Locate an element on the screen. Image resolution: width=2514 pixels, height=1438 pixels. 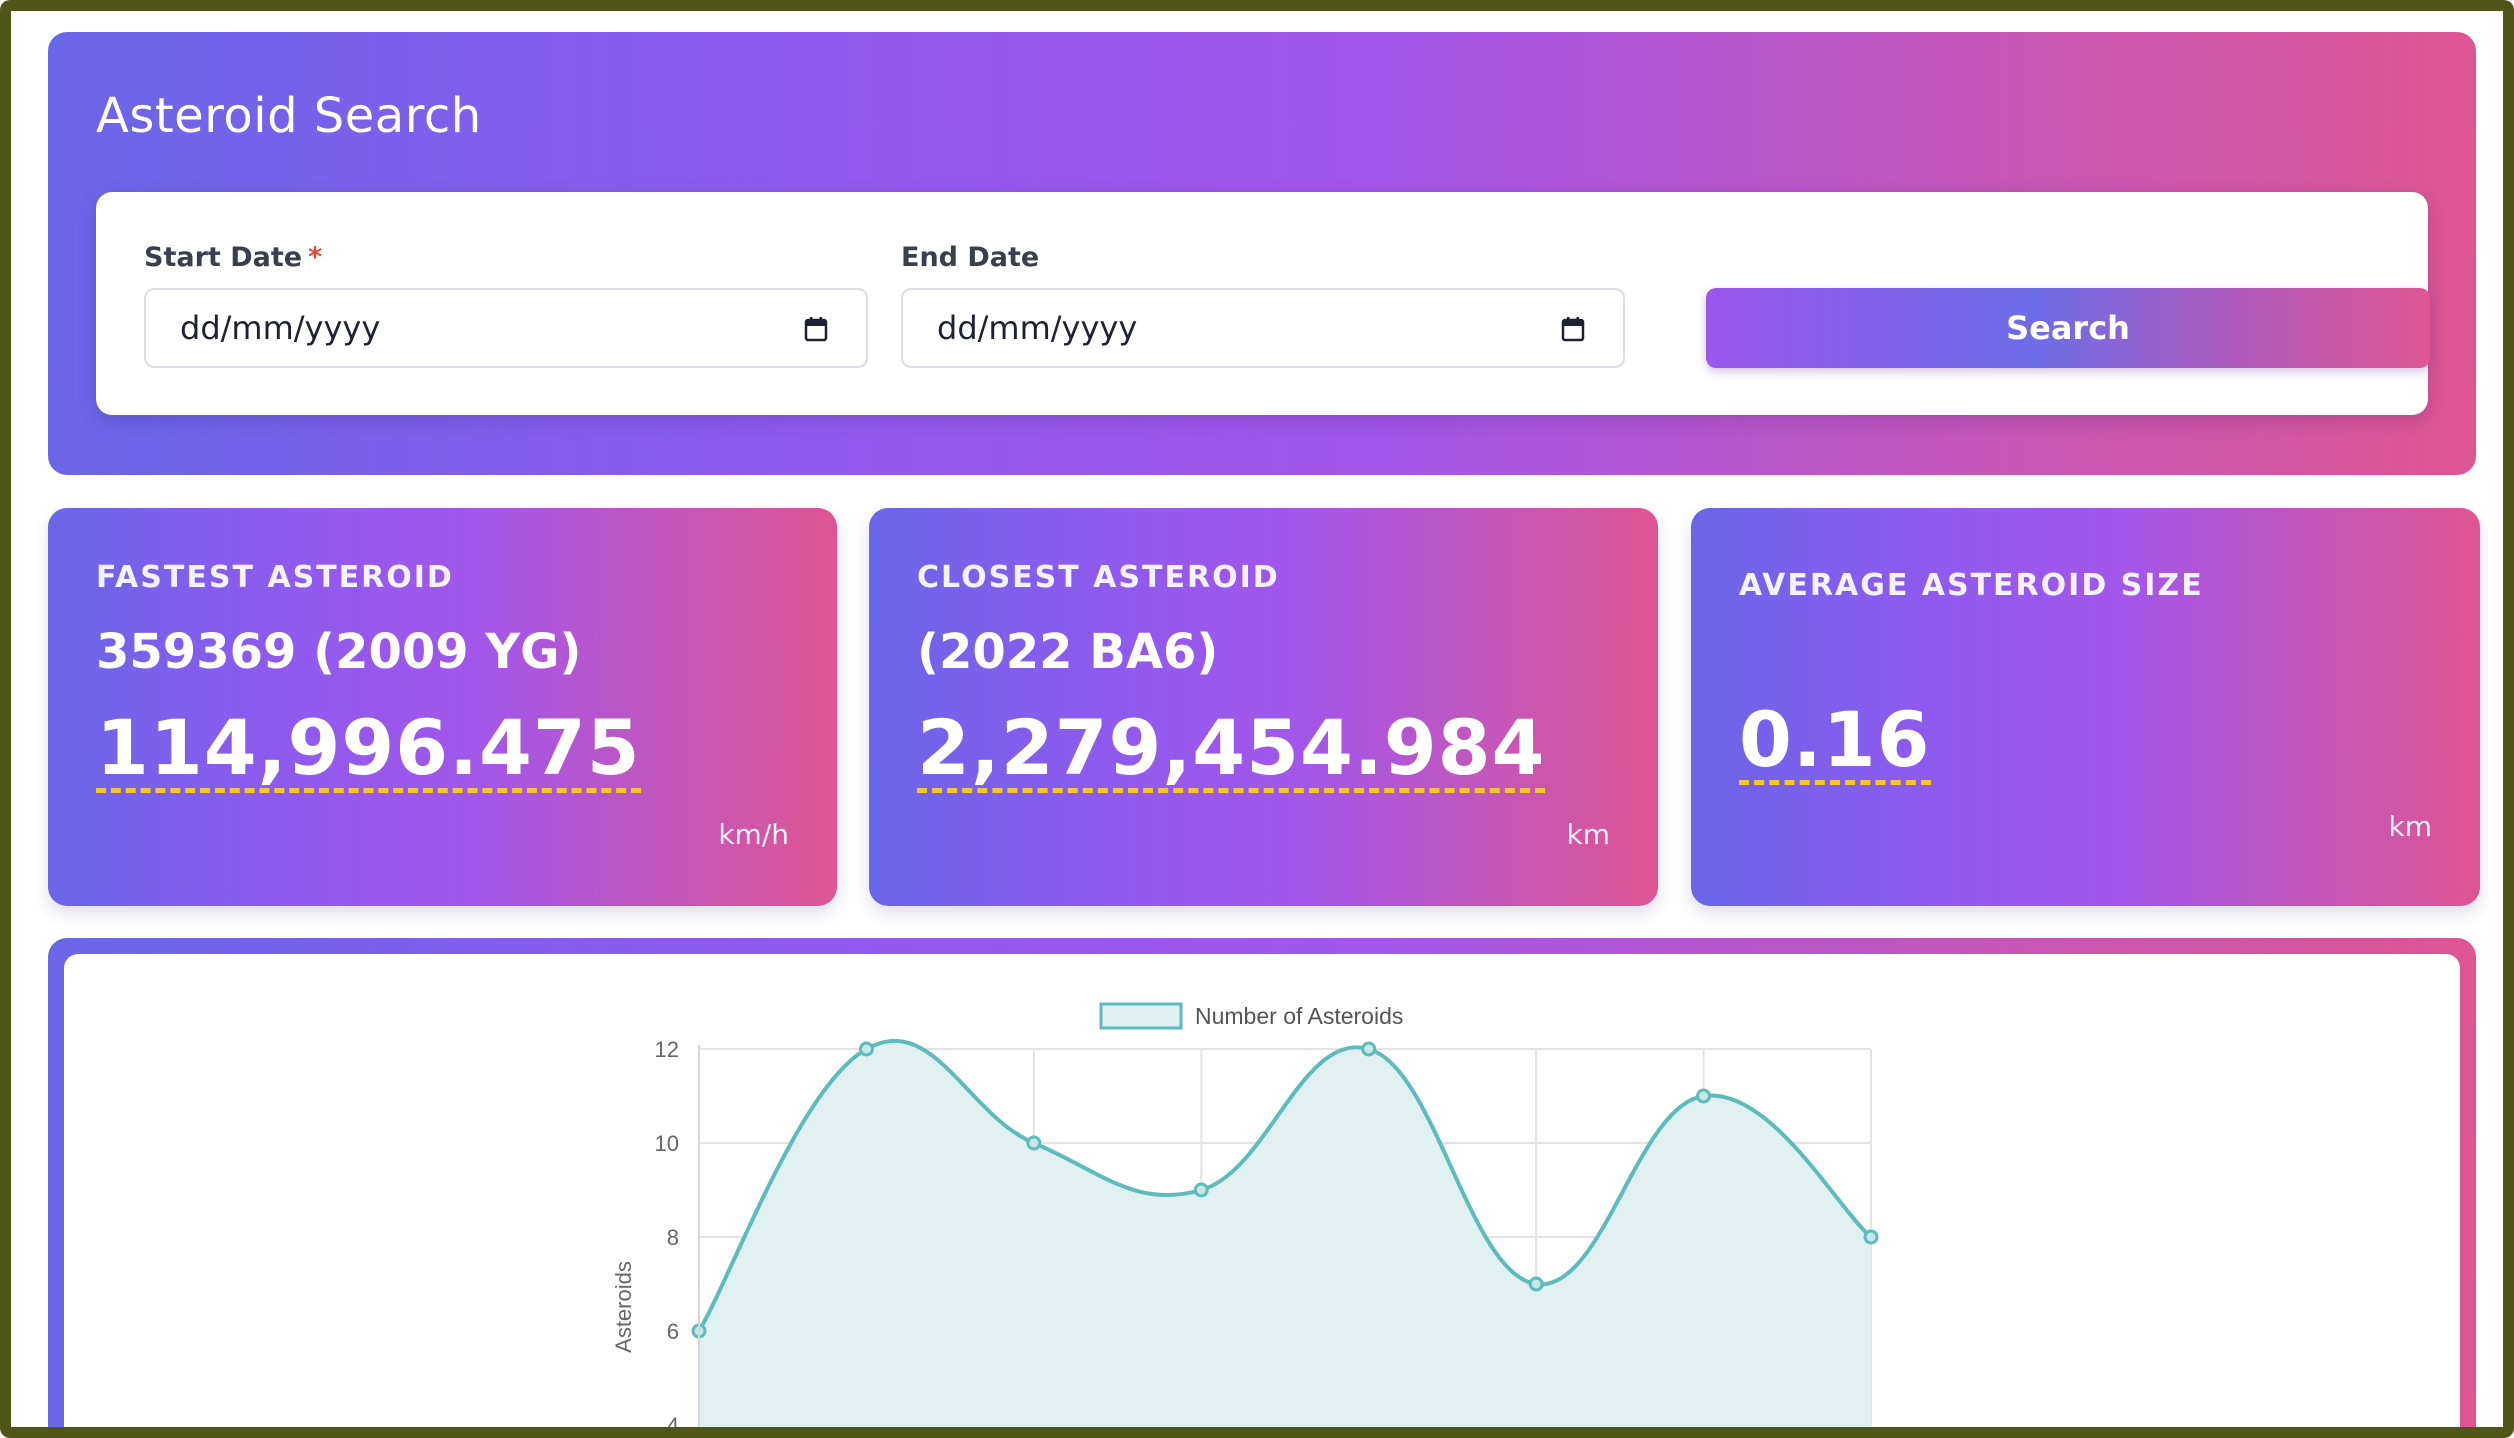
search-button: Search is located at coordinates (2068, 328).